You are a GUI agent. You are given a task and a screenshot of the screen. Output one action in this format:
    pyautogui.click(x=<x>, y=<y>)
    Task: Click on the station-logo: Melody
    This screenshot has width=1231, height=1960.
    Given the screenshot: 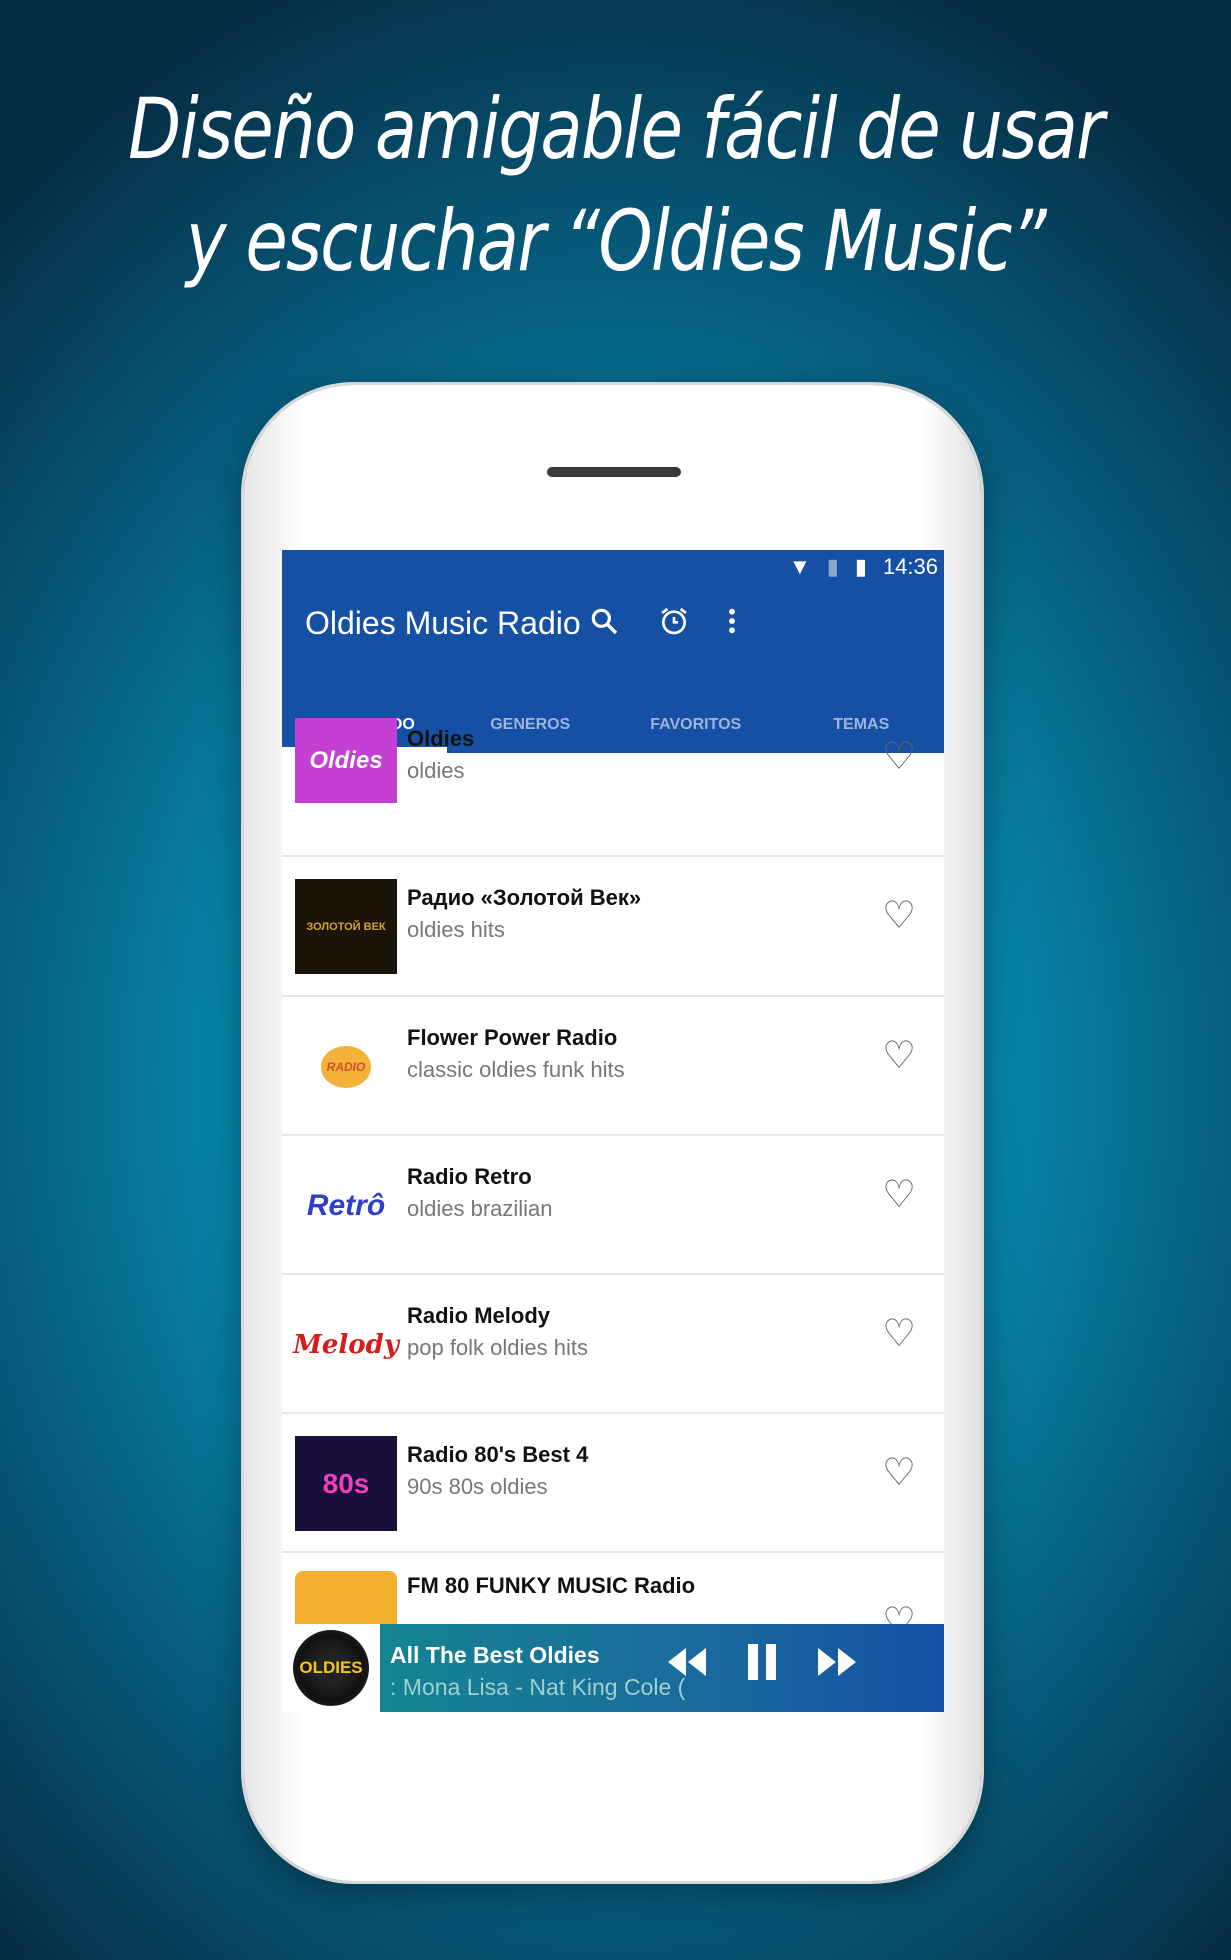 What is the action you would take?
    pyautogui.click(x=346, y=1344)
    